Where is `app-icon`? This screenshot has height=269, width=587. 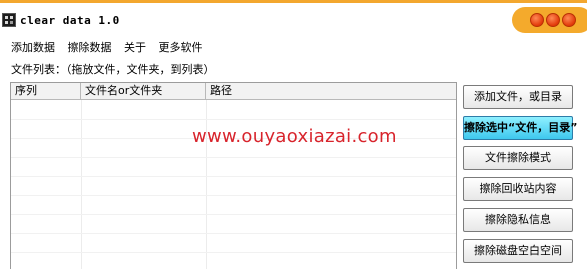 app-icon is located at coordinates (9, 20).